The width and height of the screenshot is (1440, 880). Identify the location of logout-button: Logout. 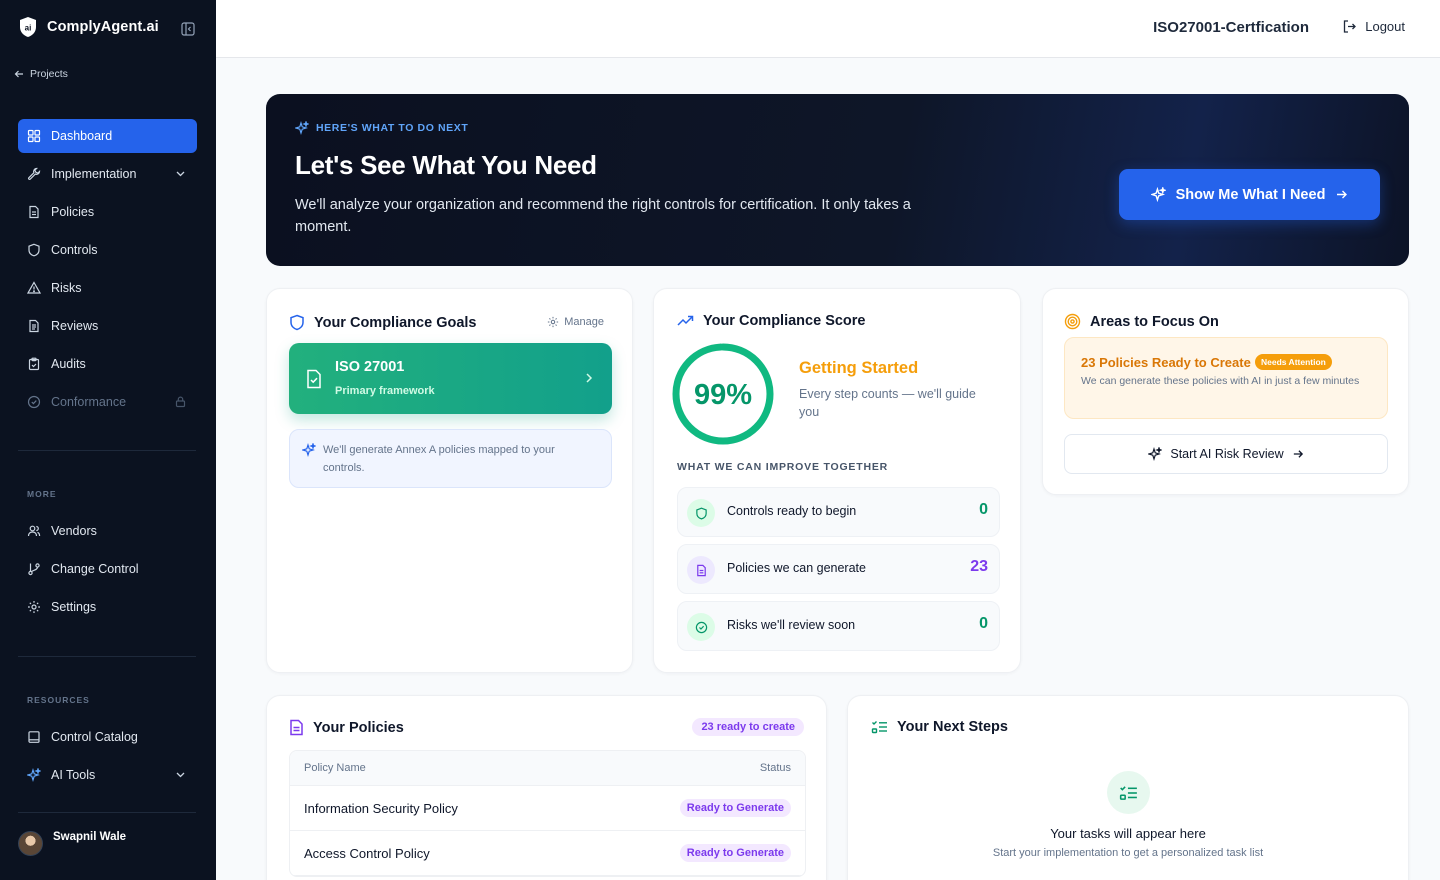
(1373, 26).